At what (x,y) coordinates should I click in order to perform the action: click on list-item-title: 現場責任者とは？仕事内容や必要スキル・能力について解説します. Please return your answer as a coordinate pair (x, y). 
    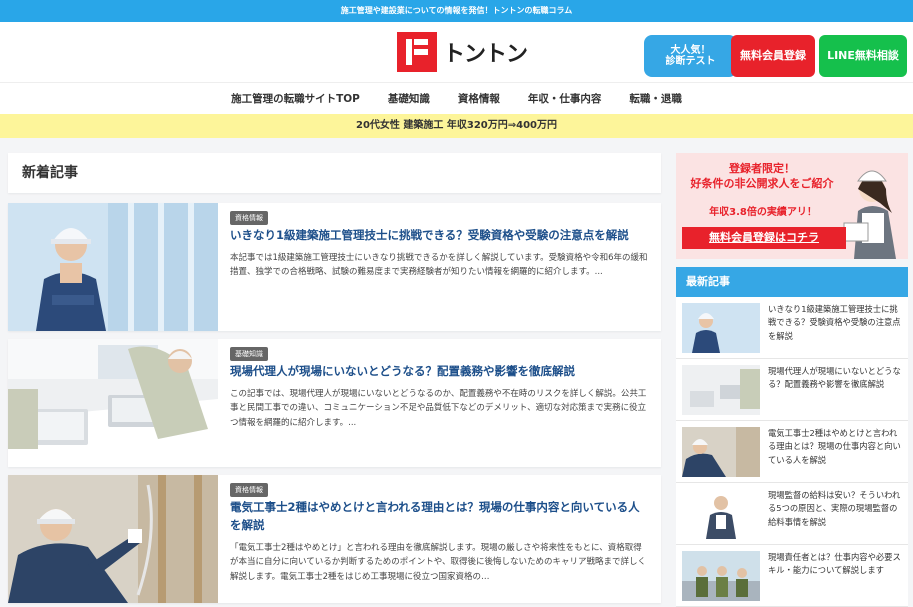
    Looking at the image, I should click on (836, 564).